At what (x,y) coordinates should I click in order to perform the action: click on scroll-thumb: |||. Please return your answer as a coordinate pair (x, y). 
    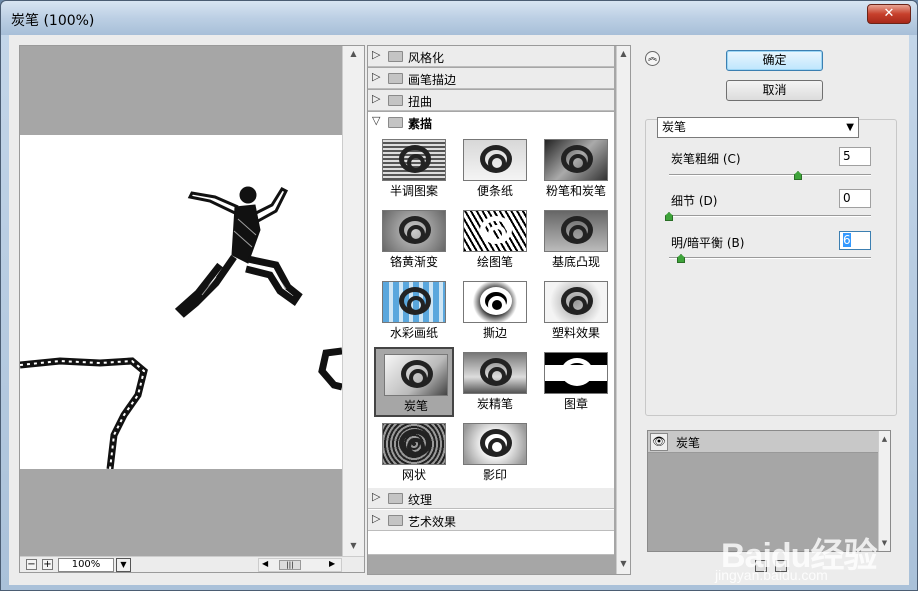
    Looking at the image, I should click on (290, 565).